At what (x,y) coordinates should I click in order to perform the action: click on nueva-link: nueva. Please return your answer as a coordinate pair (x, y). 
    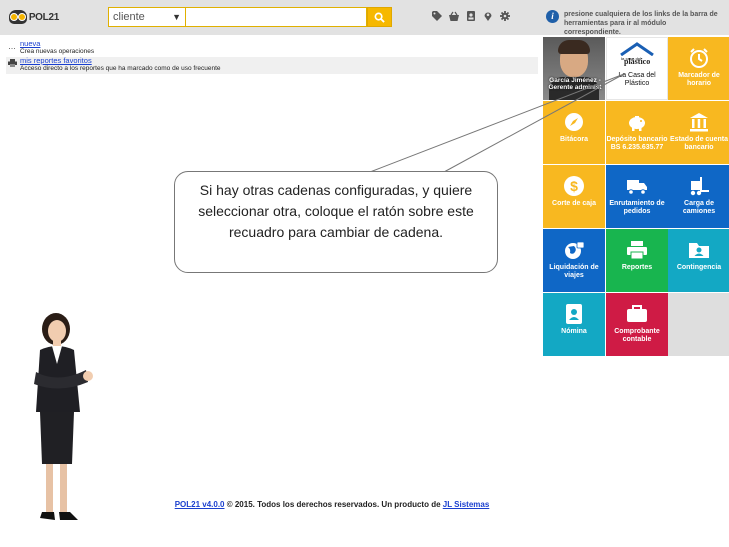
    Looking at the image, I should click on (57, 44).